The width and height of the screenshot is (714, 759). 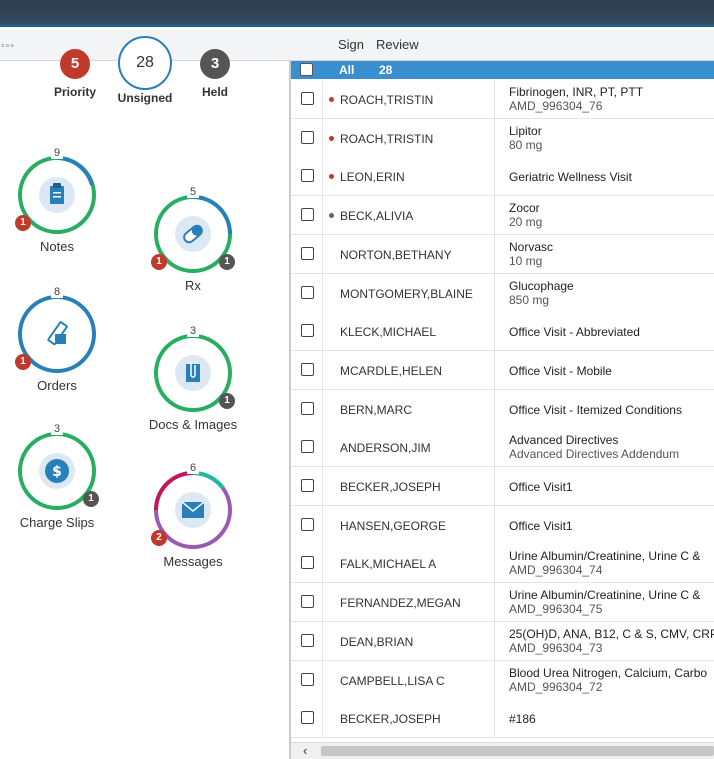 I want to click on orders-priority-badge: 1, so click(x=23, y=362).